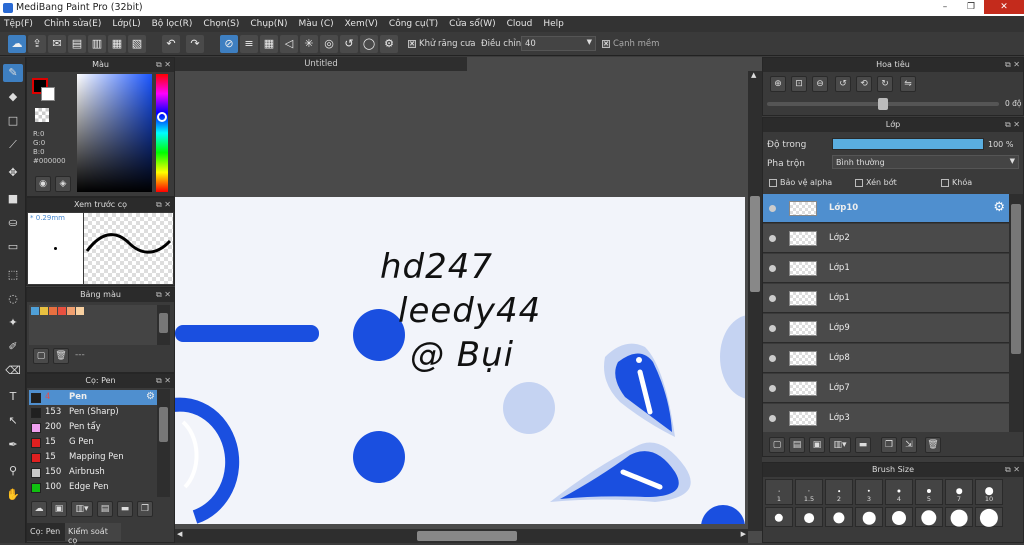 The width and height of the screenshot is (1024, 545). What do you see at coordinates (321, 64) in the screenshot?
I see `canvas-tab: Untitled` at bounding box center [321, 64].